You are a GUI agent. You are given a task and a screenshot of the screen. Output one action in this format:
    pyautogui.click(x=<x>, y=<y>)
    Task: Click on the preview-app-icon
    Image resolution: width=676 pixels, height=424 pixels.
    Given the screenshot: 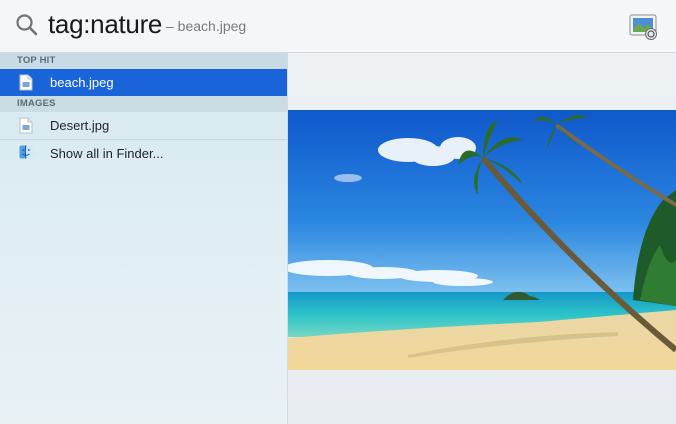 What is the action you would take?
    pyautogui.click(x=643, y=27)
    